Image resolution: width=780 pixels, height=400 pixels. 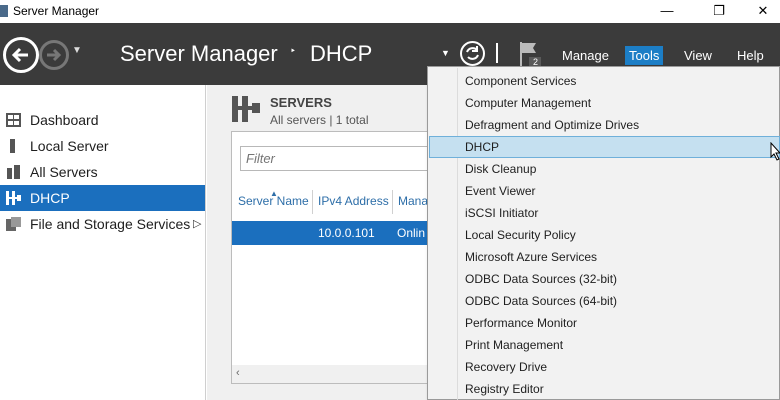 I want to click on tools-menu-item-label: Local Security Policy, so click(x=520, y=235).